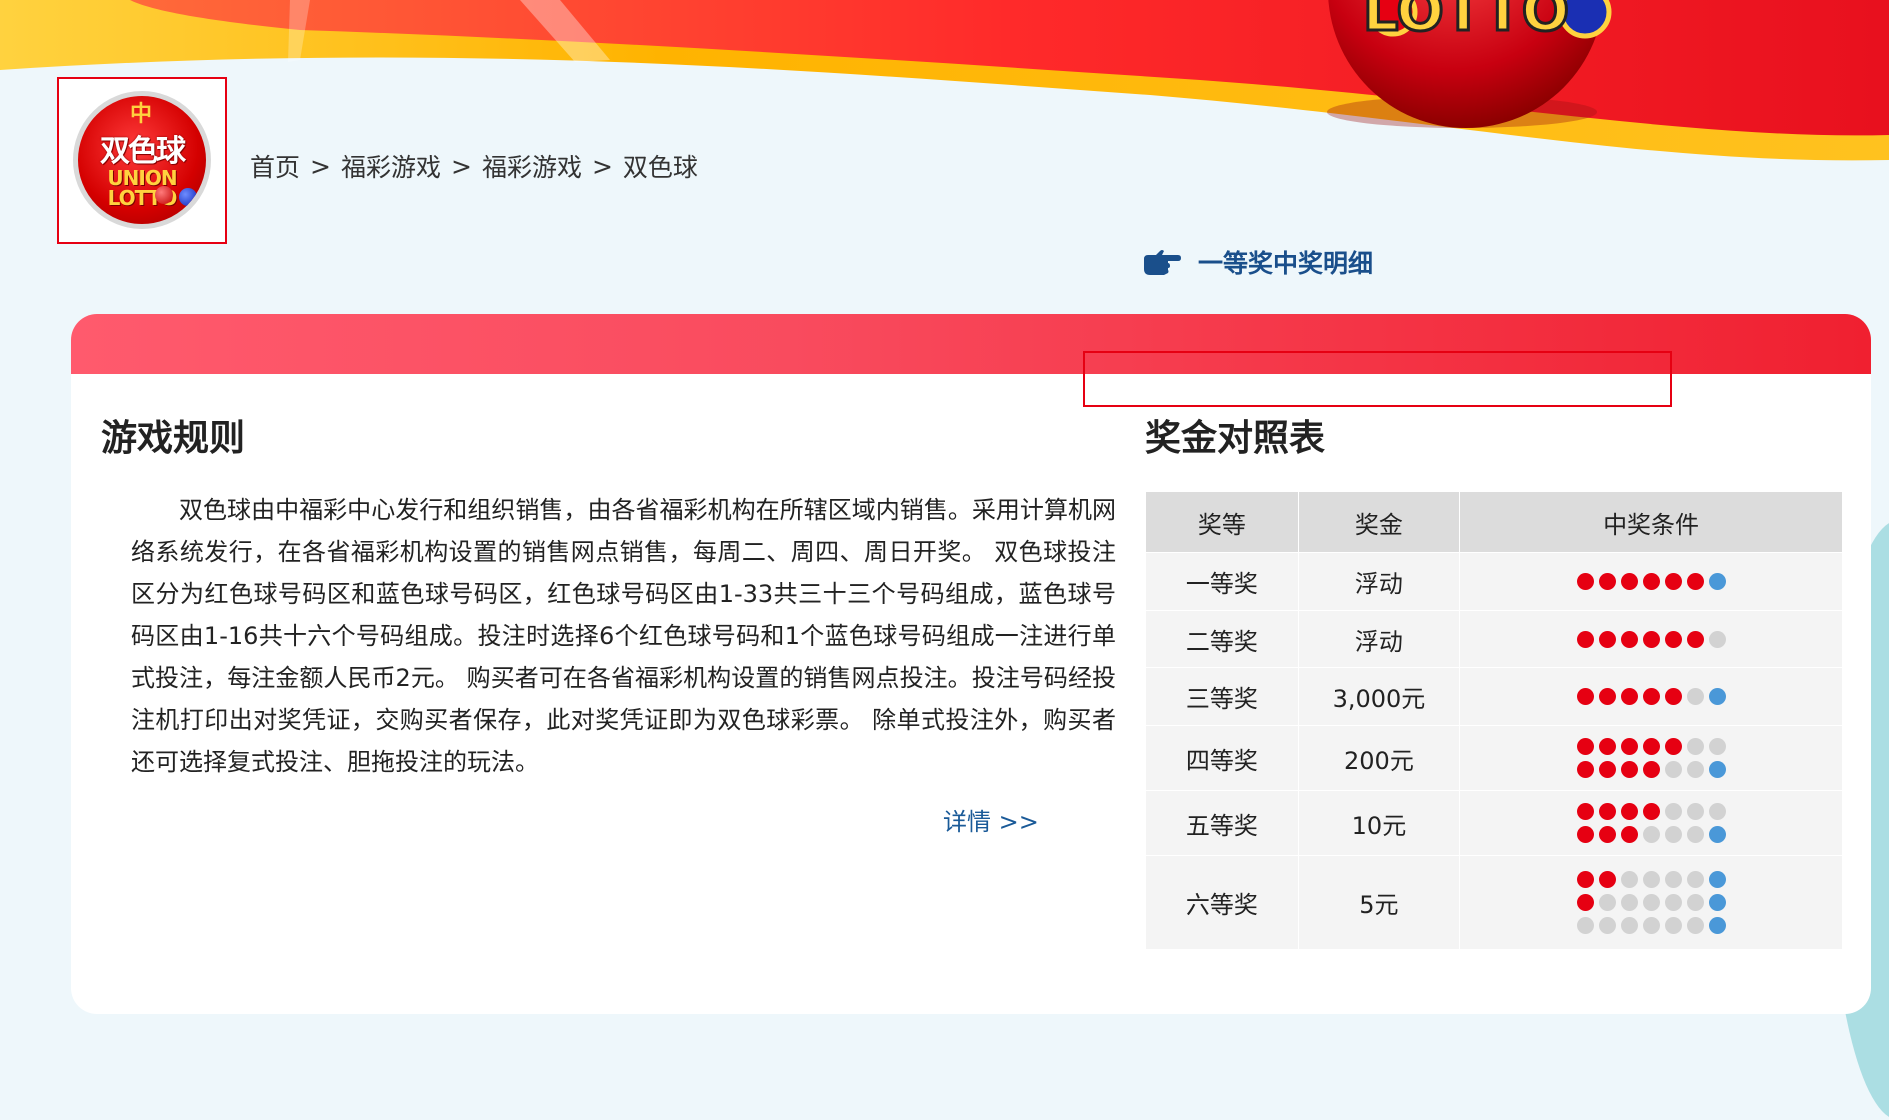  Describe the element at coordinates (143, 151) in the screenshot. I see `logo-cn-text: 双色球` at that location.